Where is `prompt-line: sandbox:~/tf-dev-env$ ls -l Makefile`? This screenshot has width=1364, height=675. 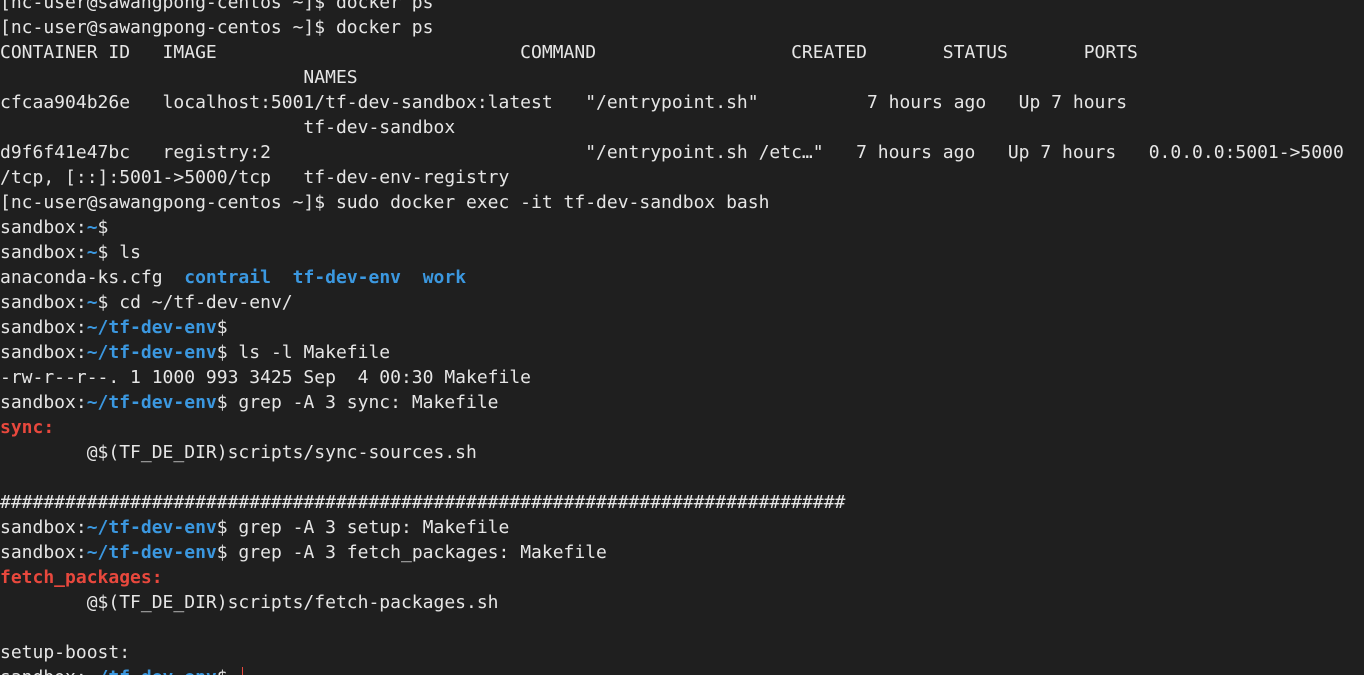 prompt-line: sandbox:~/tf-dev-env$ ls -l Makefile is located at coordinates (682, 352).